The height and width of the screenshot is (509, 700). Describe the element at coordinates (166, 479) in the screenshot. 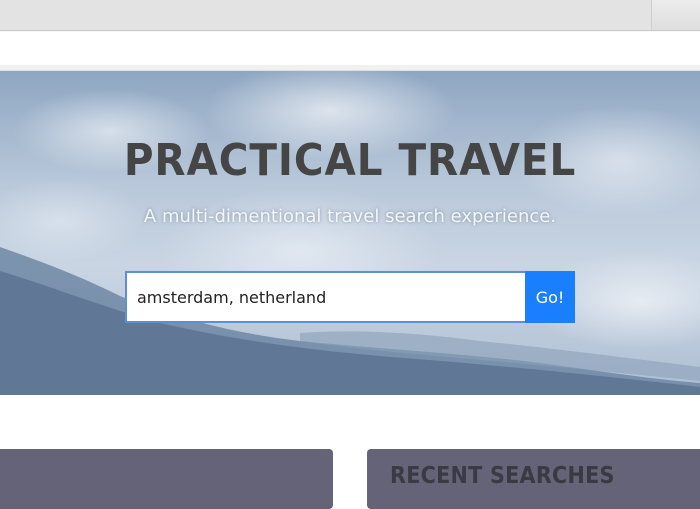

I see `left-panel` at that location.